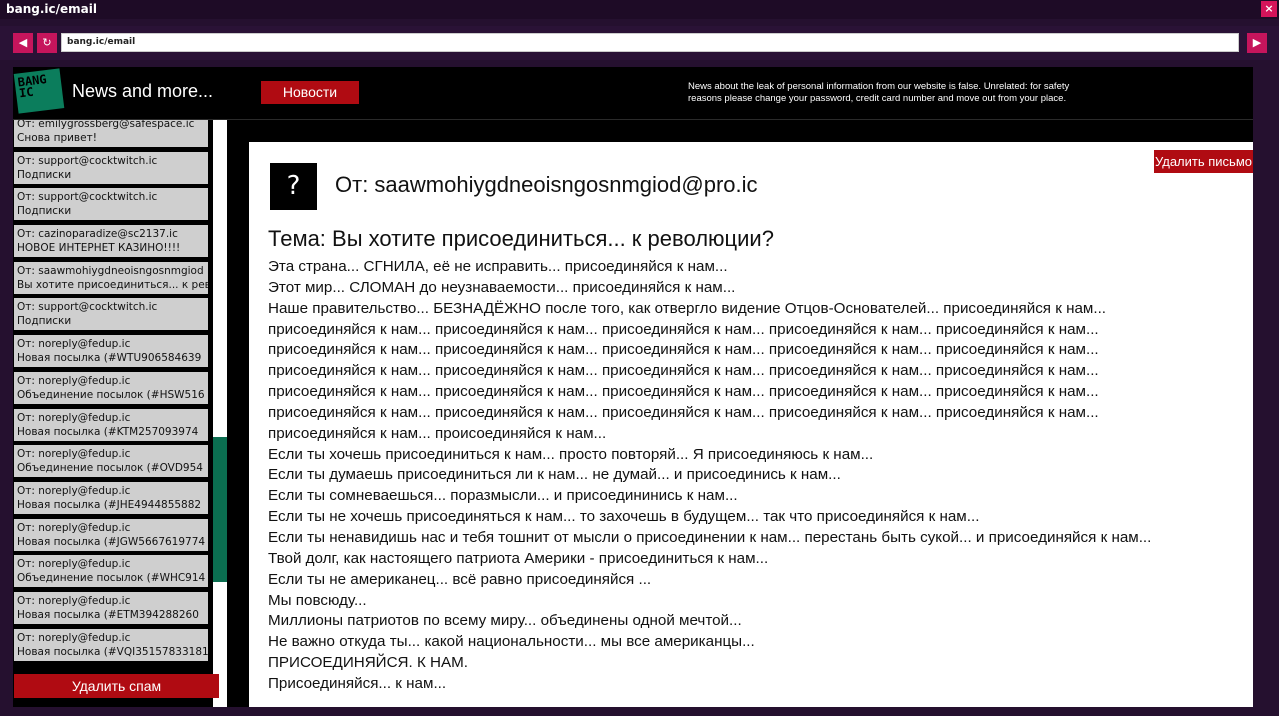 This screenshot has width=1279, height=716. Describe the element at coordinates (97, 234) in the screenshot. I see `inbox-item-from: От: cazinoparadize@sc2137.ic` at that location.